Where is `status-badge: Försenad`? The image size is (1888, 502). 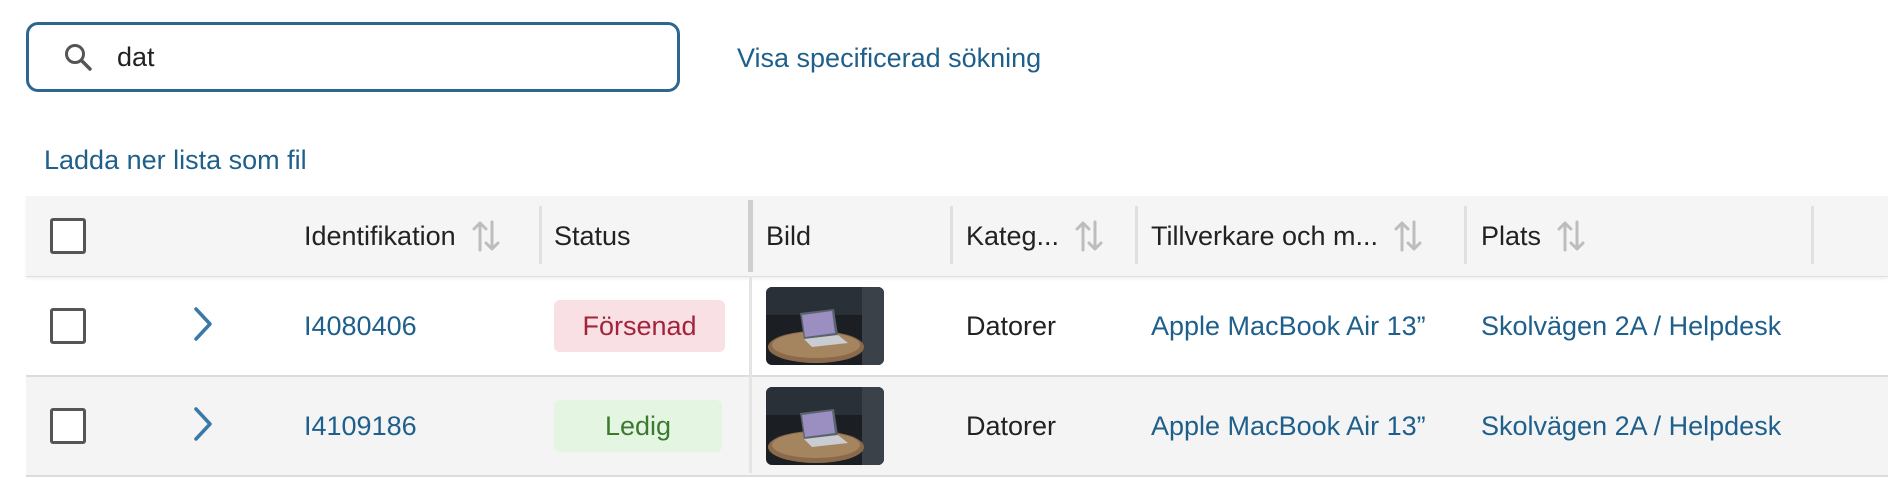 status-badge: Försenad is located at coordinates (639, 326).